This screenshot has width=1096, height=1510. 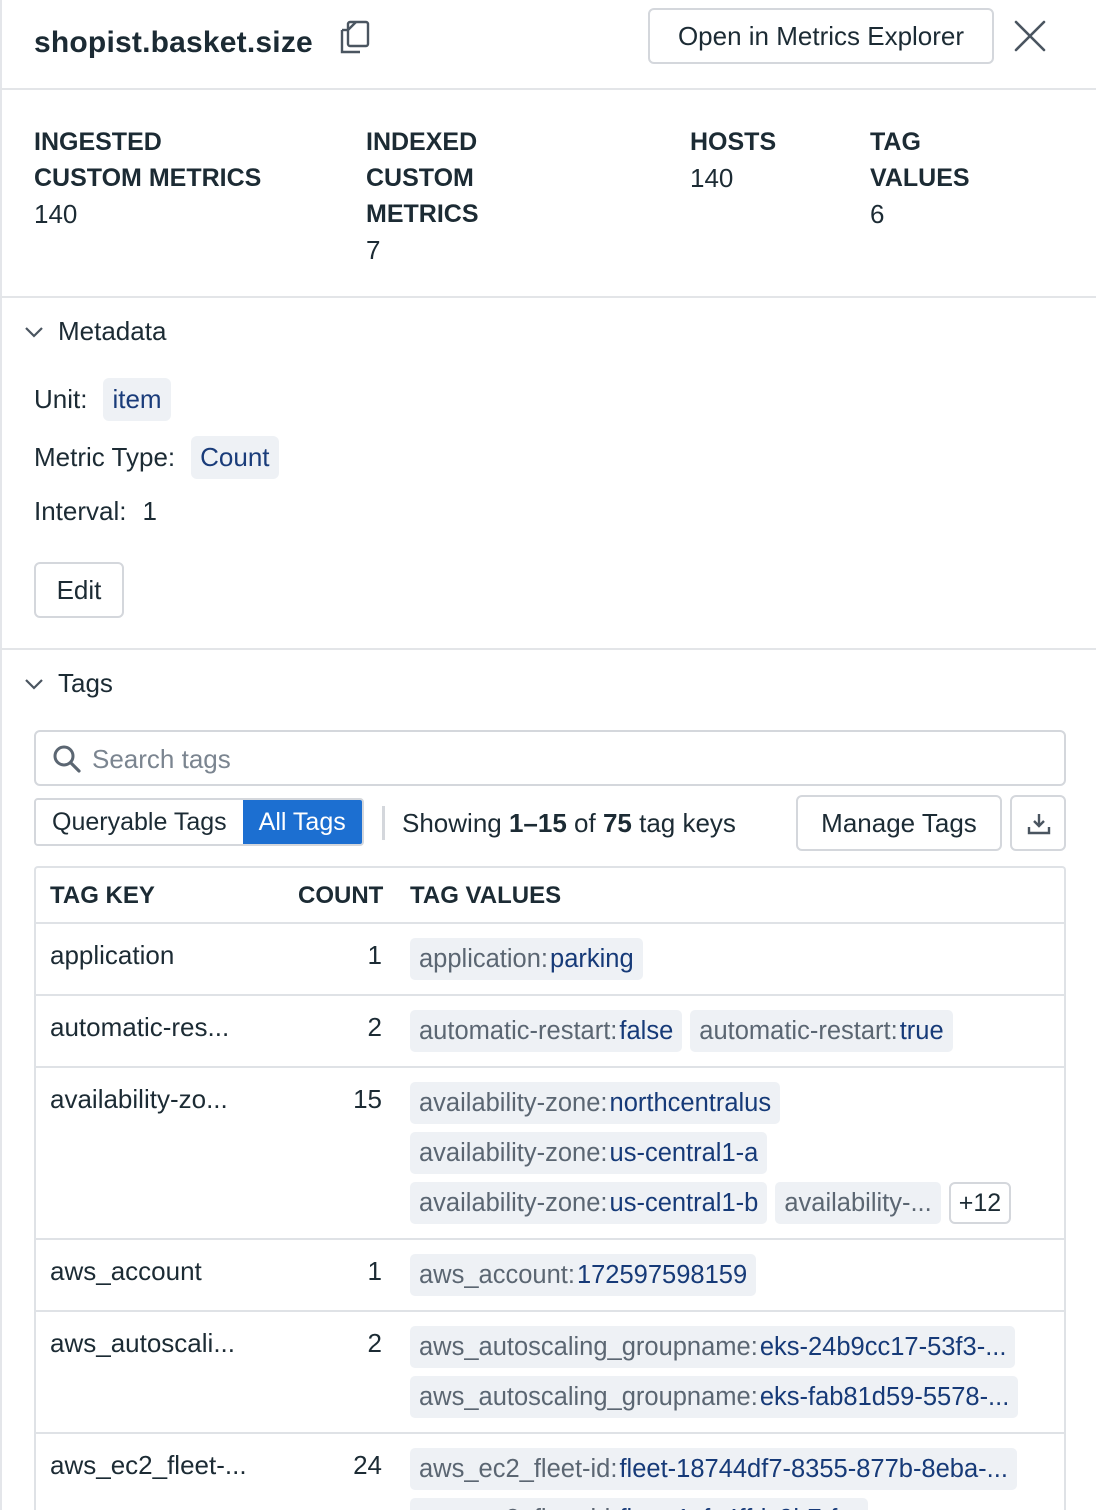 I want to click on tag-value-pill: availability-zone: us-central1-b, so click(x=589, y=1203).